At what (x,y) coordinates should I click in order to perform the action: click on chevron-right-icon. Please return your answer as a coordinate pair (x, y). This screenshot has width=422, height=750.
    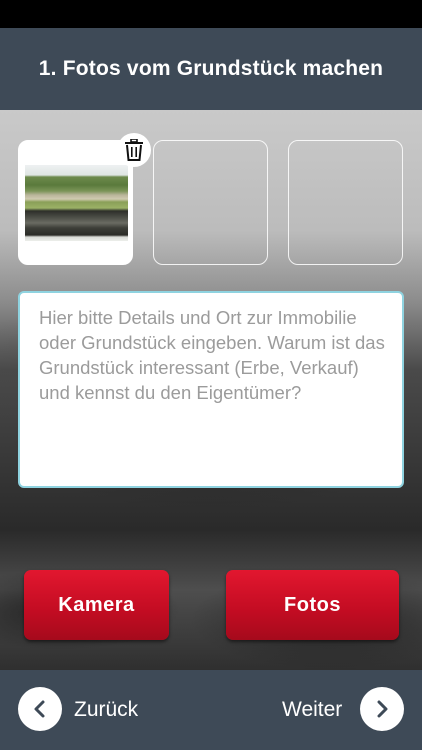
    Looking at the image, I should click on (382, 709).